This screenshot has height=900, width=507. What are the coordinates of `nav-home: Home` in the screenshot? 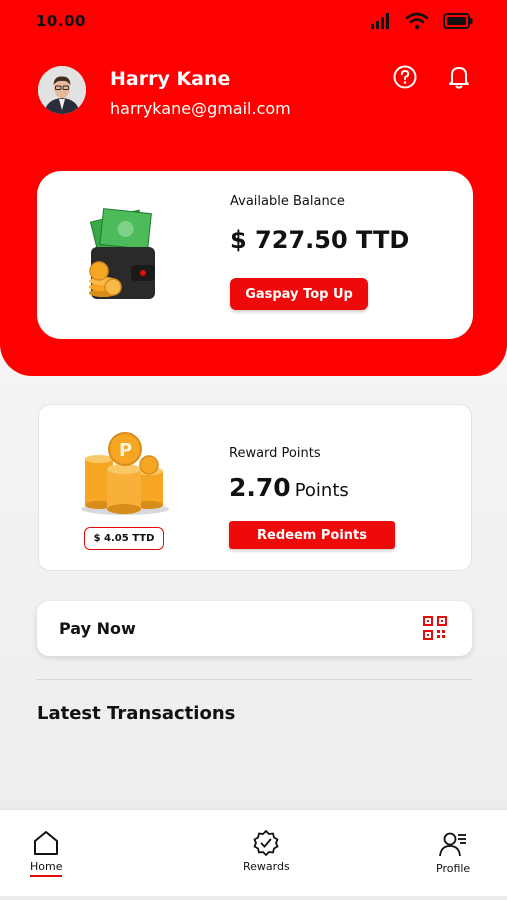 It's located at (46, 853).